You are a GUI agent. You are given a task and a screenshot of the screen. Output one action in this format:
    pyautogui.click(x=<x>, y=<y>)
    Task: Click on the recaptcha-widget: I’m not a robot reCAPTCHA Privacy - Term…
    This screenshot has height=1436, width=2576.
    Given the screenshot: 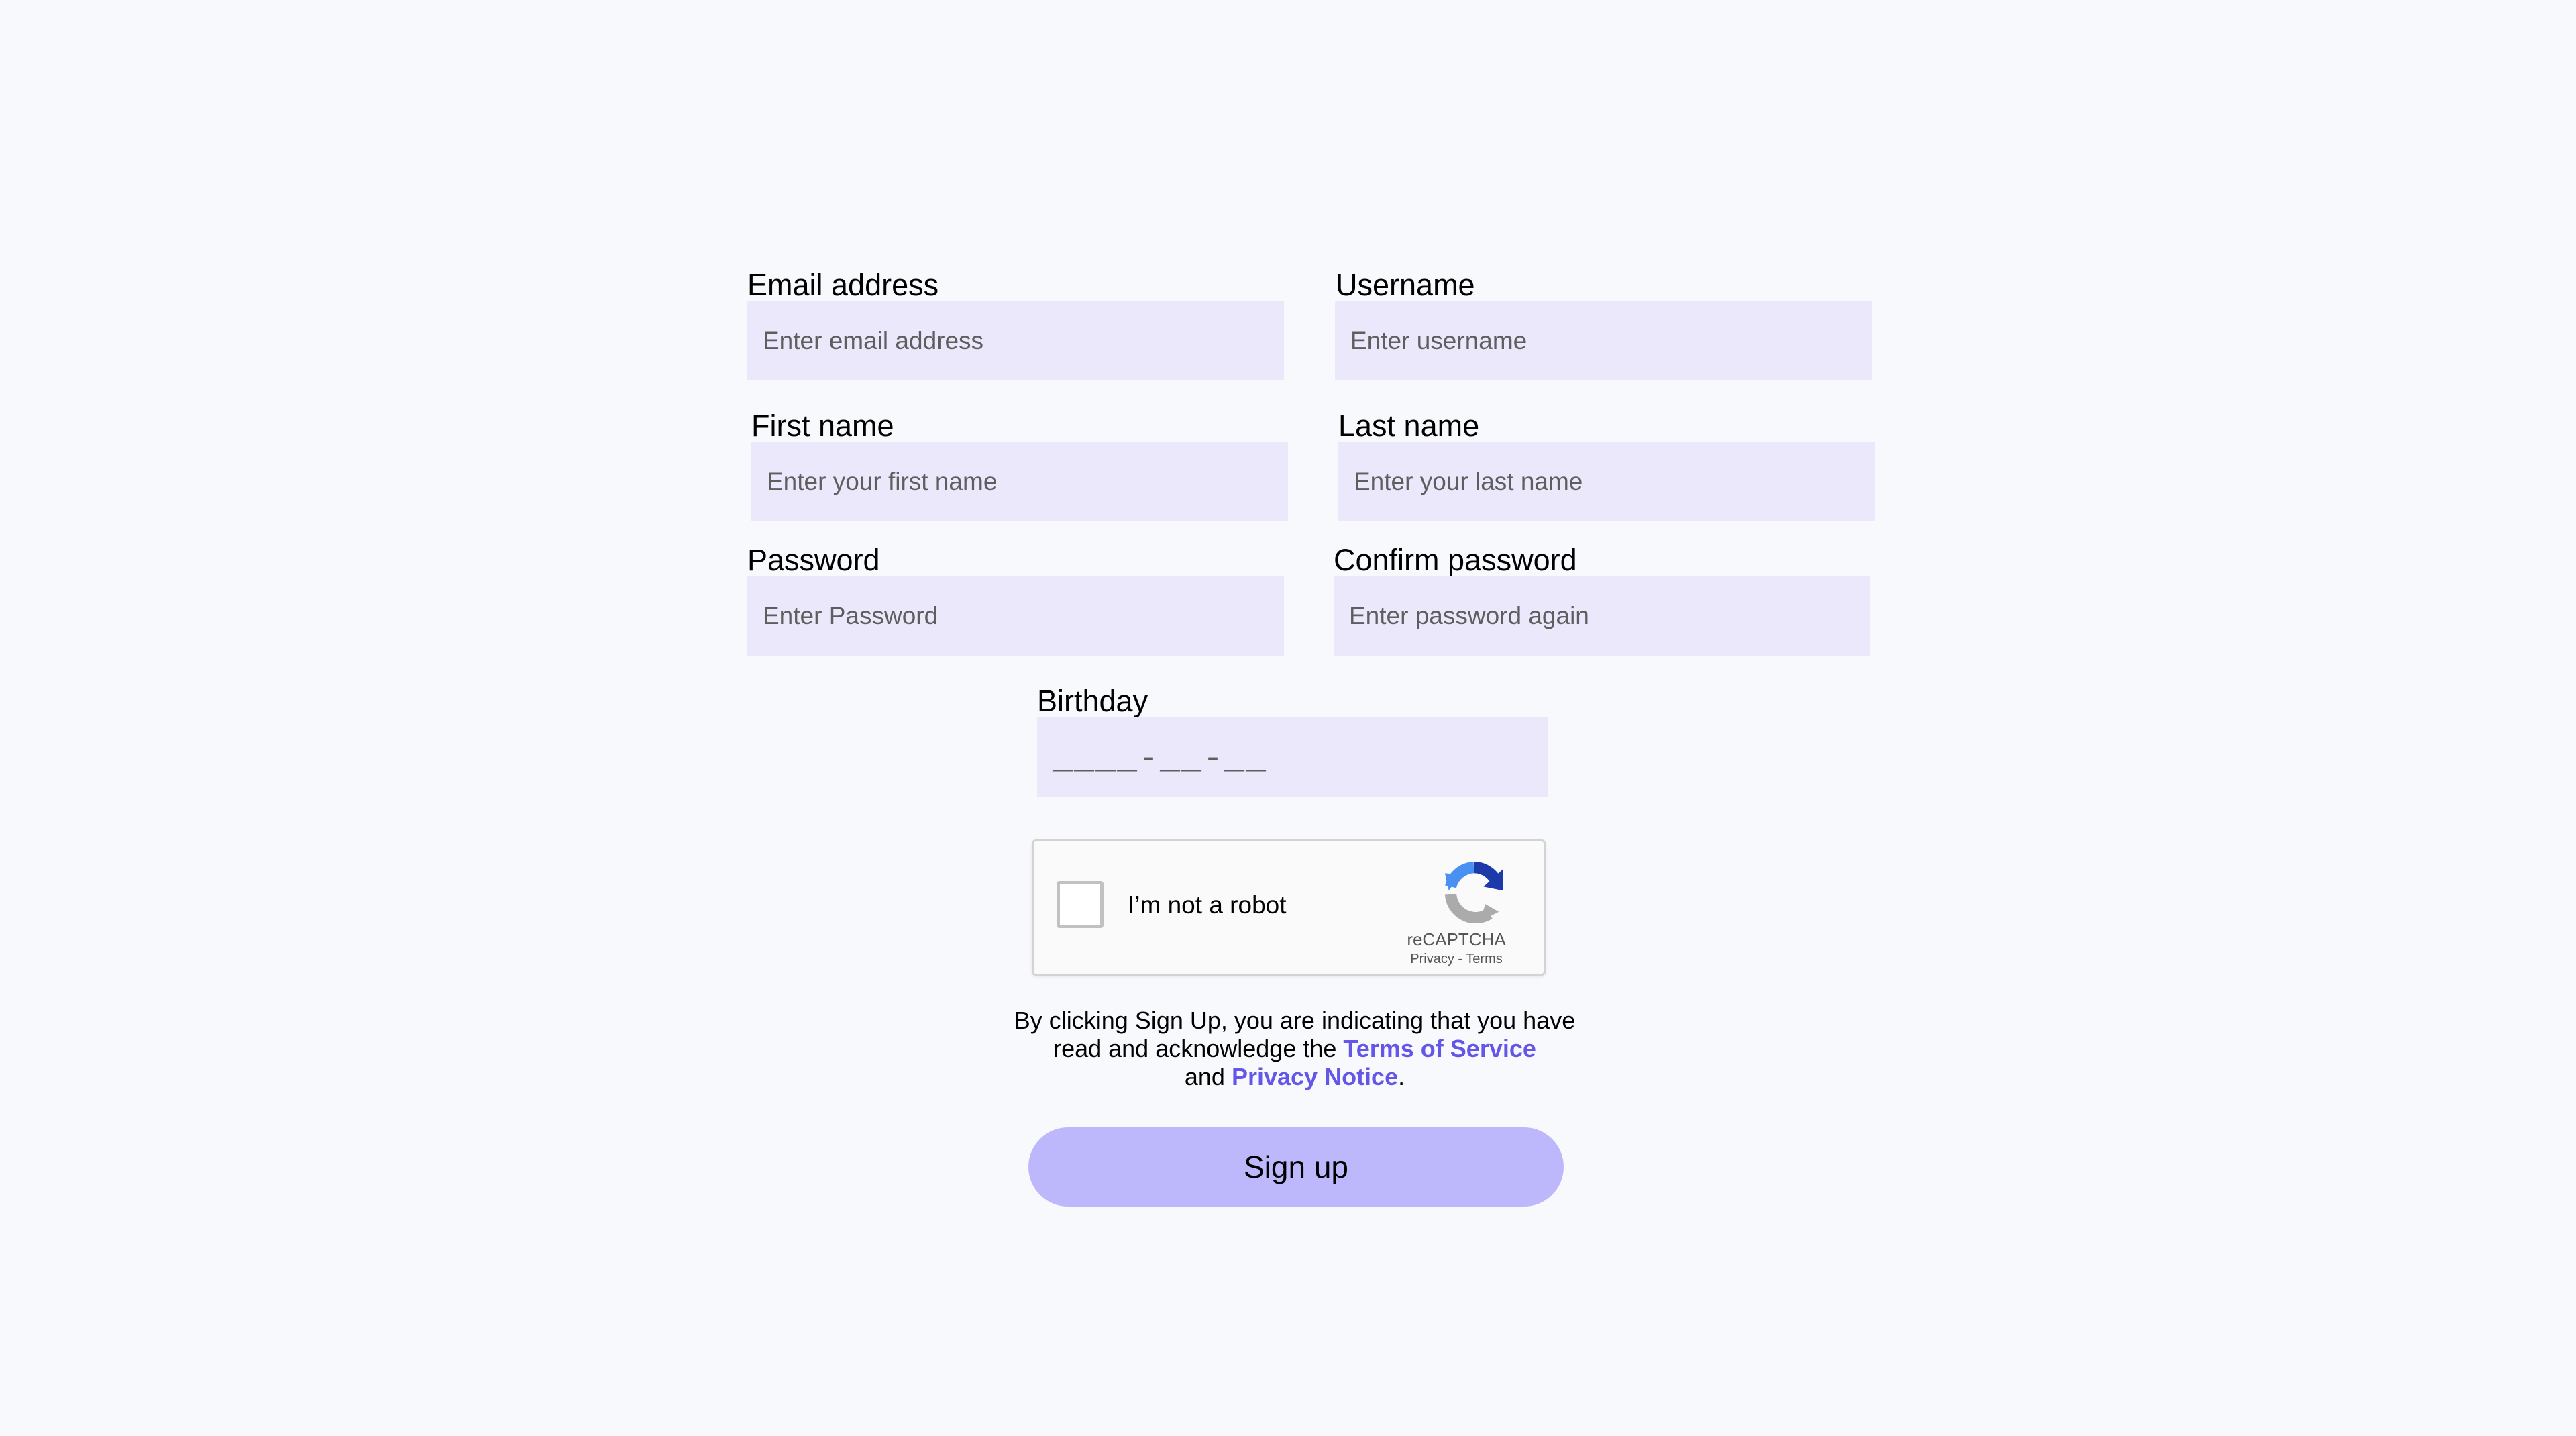 What is the action you would take?
    pyautogui.click(x=1289, y=907)
    